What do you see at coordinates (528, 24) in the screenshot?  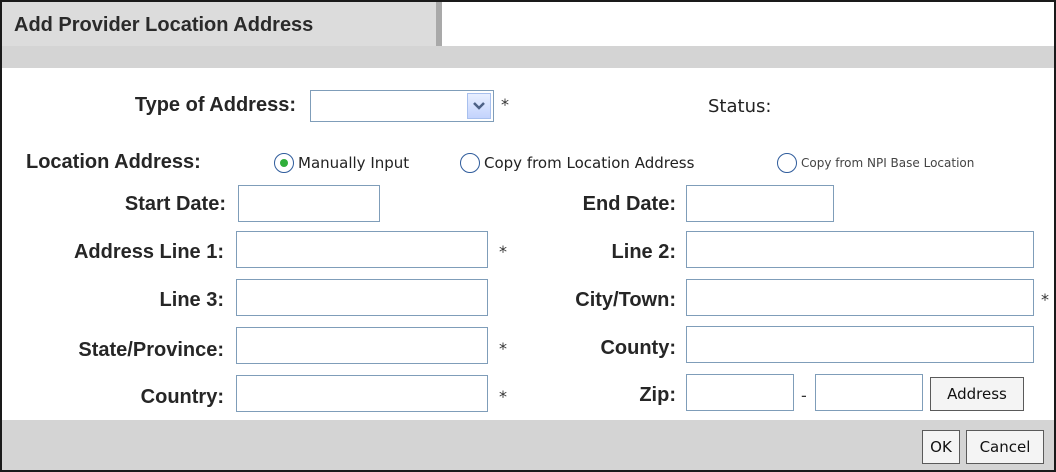 I see `title-bar: Add Provider Location Address` at bounding box center [528, 24].